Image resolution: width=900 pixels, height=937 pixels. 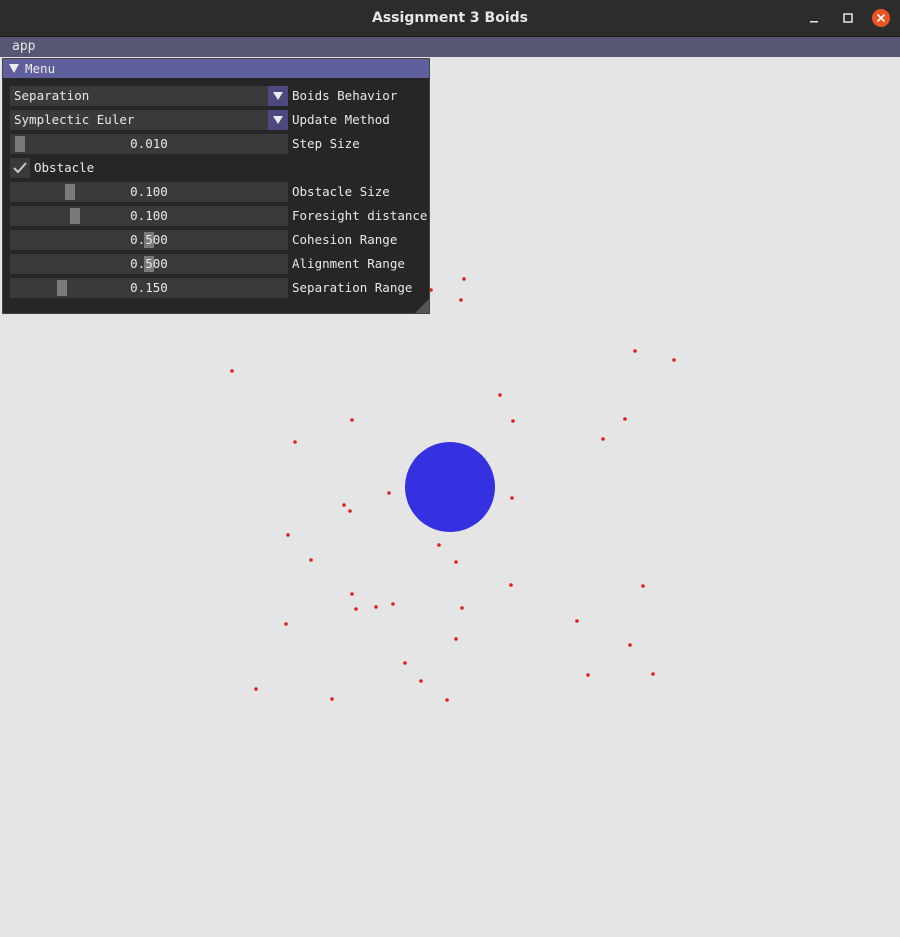 I want to click on step-size-value: 0.010, so click(x=149, y=143).